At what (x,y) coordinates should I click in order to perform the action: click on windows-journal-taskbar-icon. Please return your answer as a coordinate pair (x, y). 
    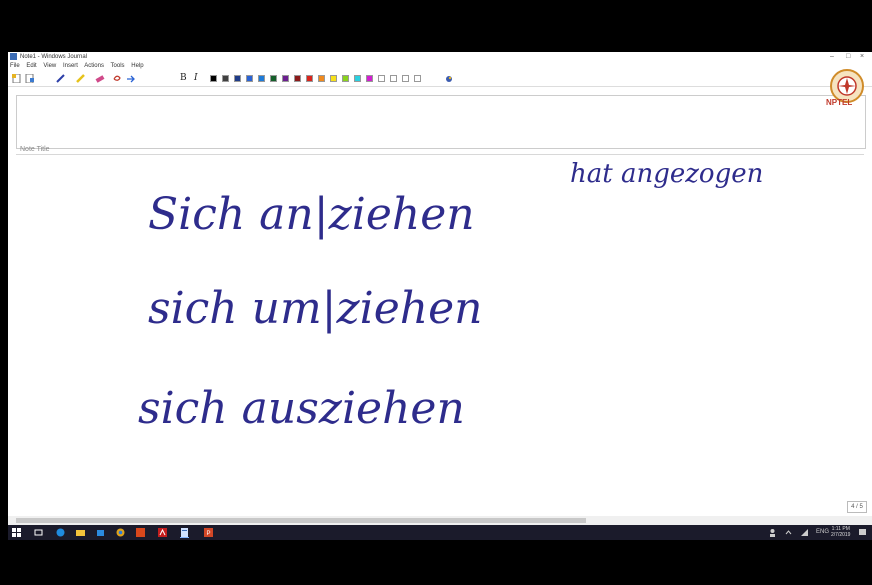
    Looking at the image, I should click on (184, 533).